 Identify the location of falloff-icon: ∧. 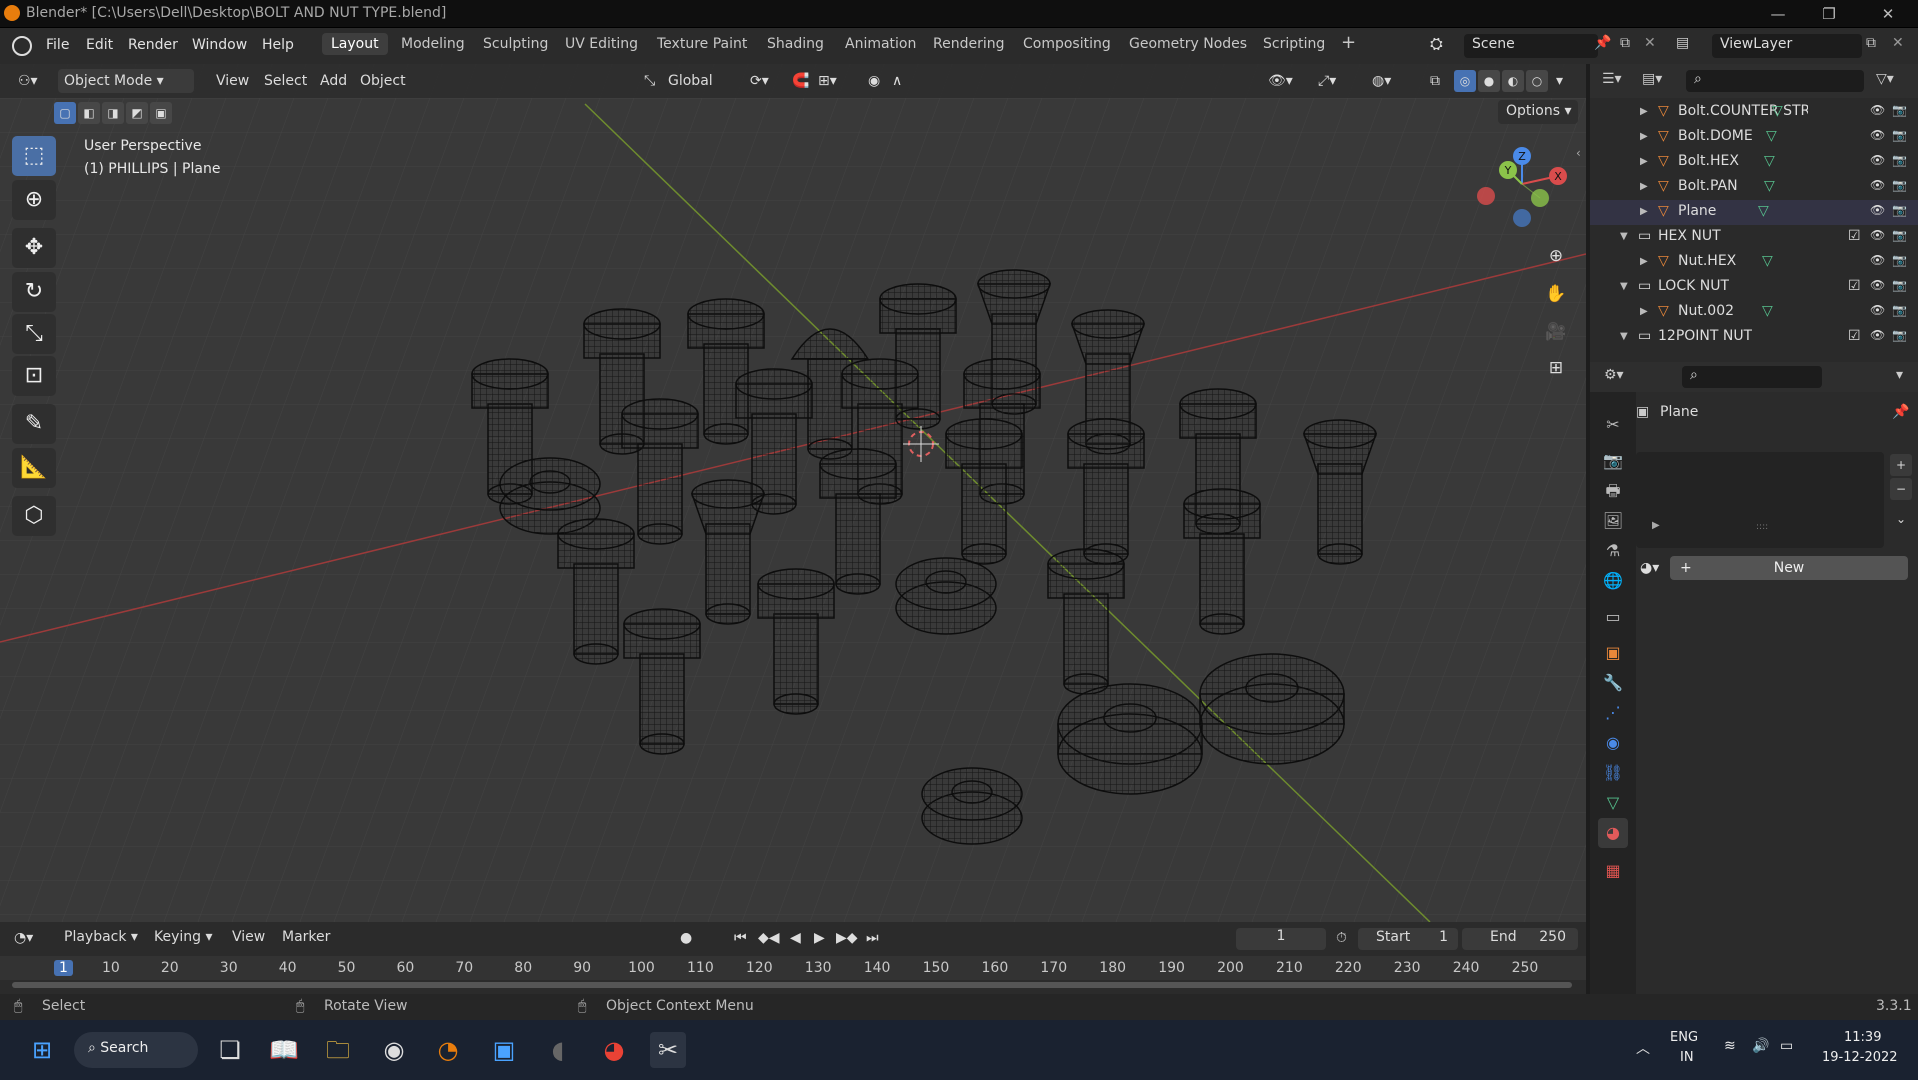
(897, 81).